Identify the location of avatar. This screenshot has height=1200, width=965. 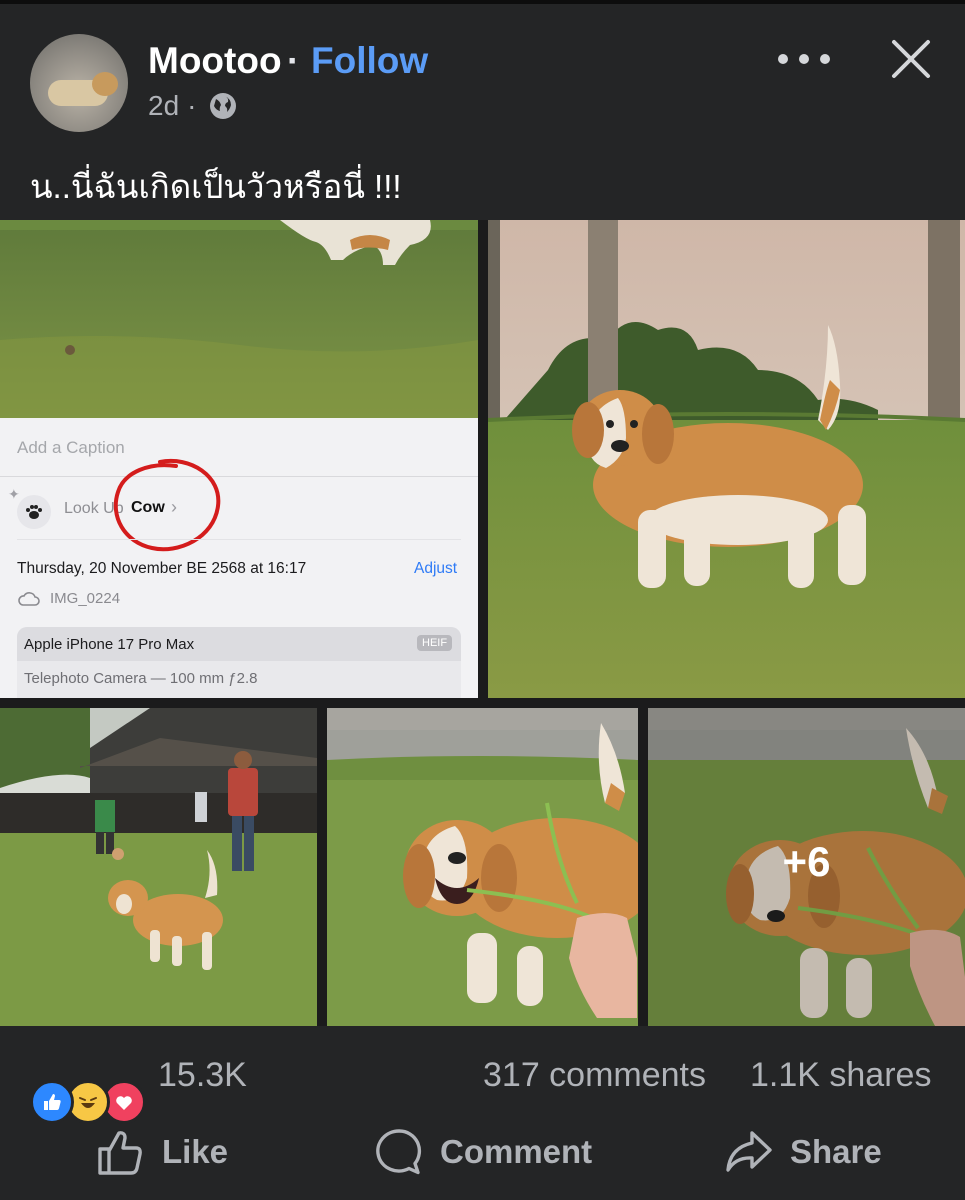
(79, 83).